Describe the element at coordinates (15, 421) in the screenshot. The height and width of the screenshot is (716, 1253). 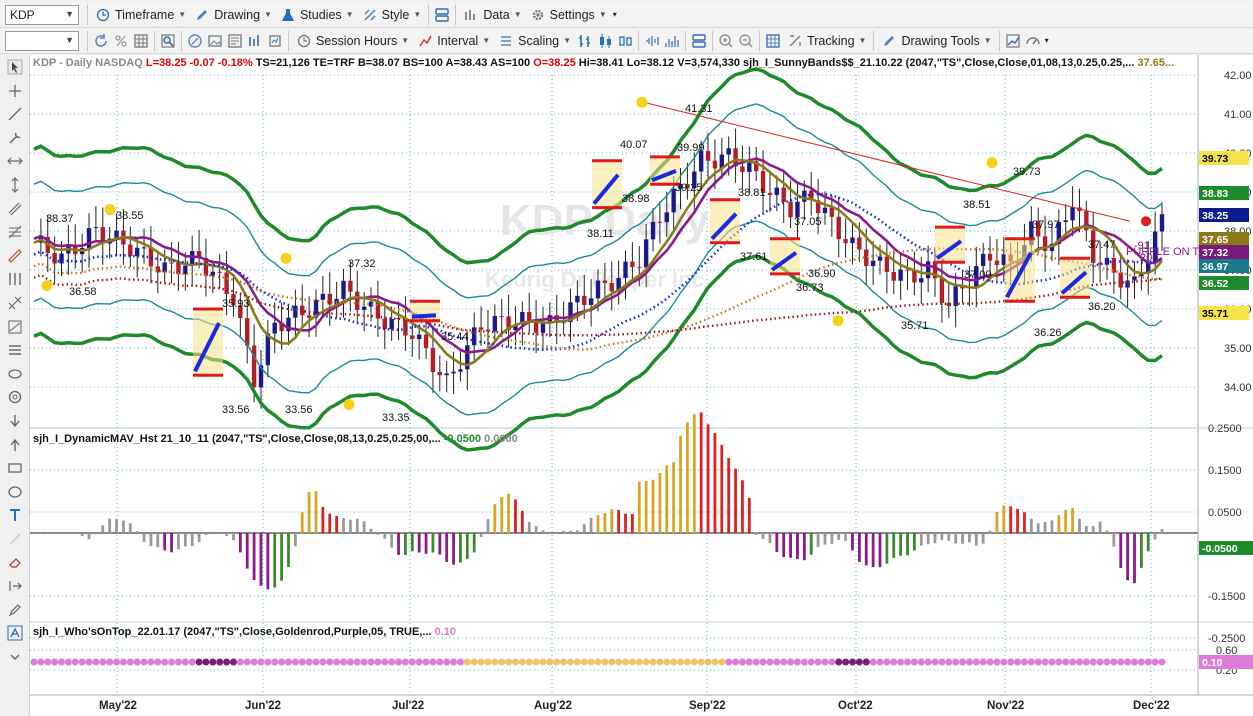
I see `arrow-down-icon` at that location.